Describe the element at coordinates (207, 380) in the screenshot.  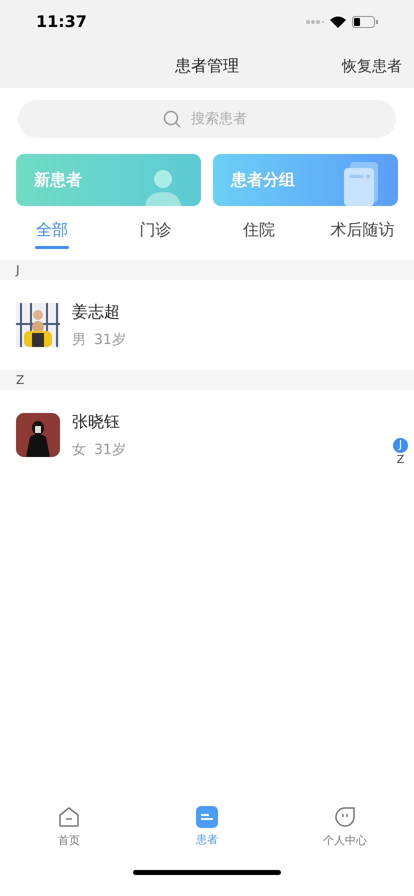
I see `section-header: Z` at that location.